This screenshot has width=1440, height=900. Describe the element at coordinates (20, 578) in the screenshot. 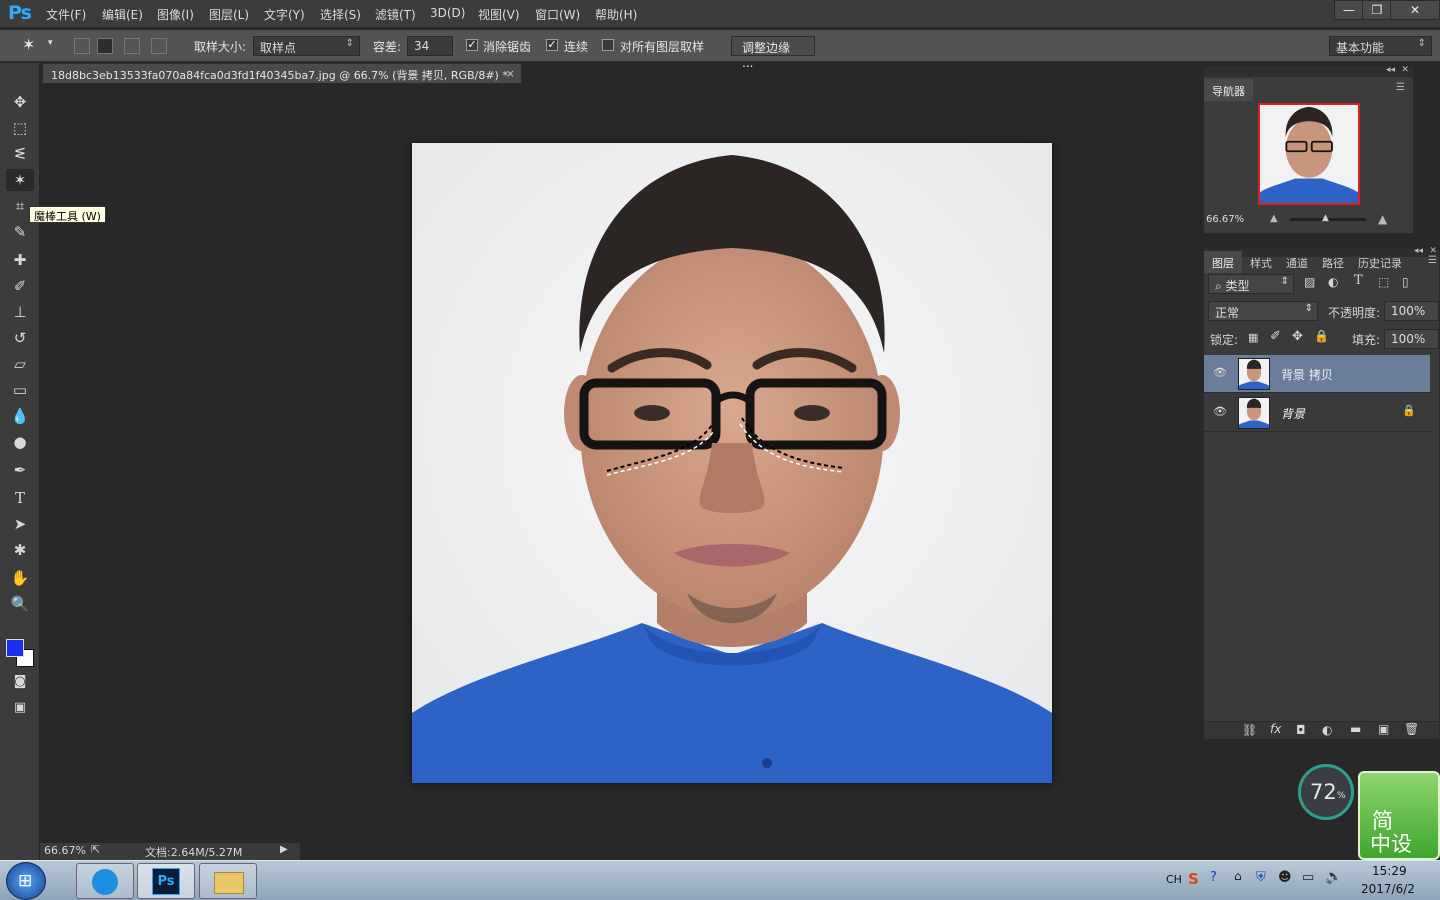

I see `hand-icon: ✋` at that location.